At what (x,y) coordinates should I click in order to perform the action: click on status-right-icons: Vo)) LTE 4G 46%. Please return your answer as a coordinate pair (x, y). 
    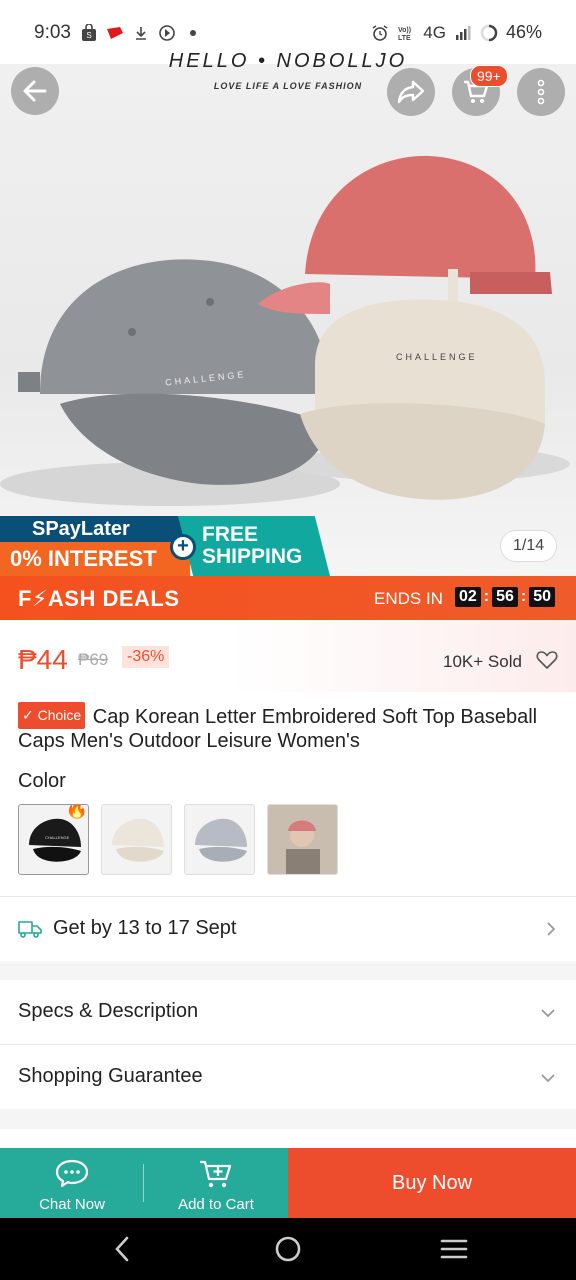
    Looking at the image, I should click on (456, 32).